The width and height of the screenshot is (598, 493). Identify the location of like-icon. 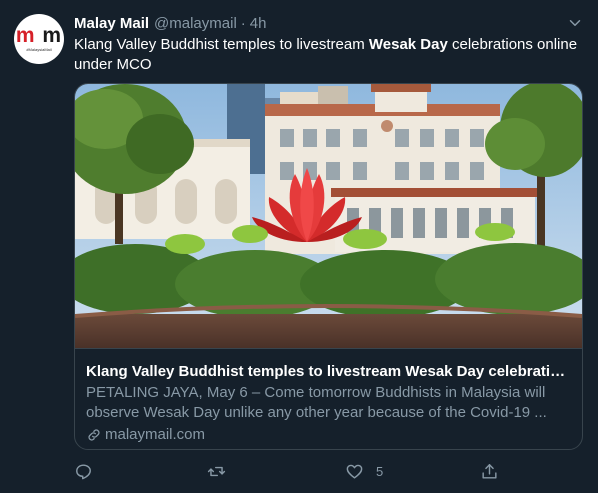
(354, 471).